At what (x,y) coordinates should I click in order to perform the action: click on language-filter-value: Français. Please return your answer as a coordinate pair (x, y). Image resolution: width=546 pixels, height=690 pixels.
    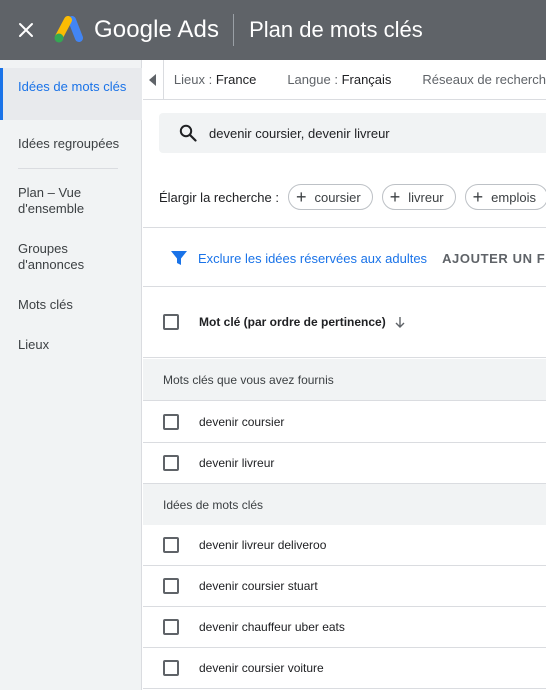
    Looking at the image, I should click on (366, 79).